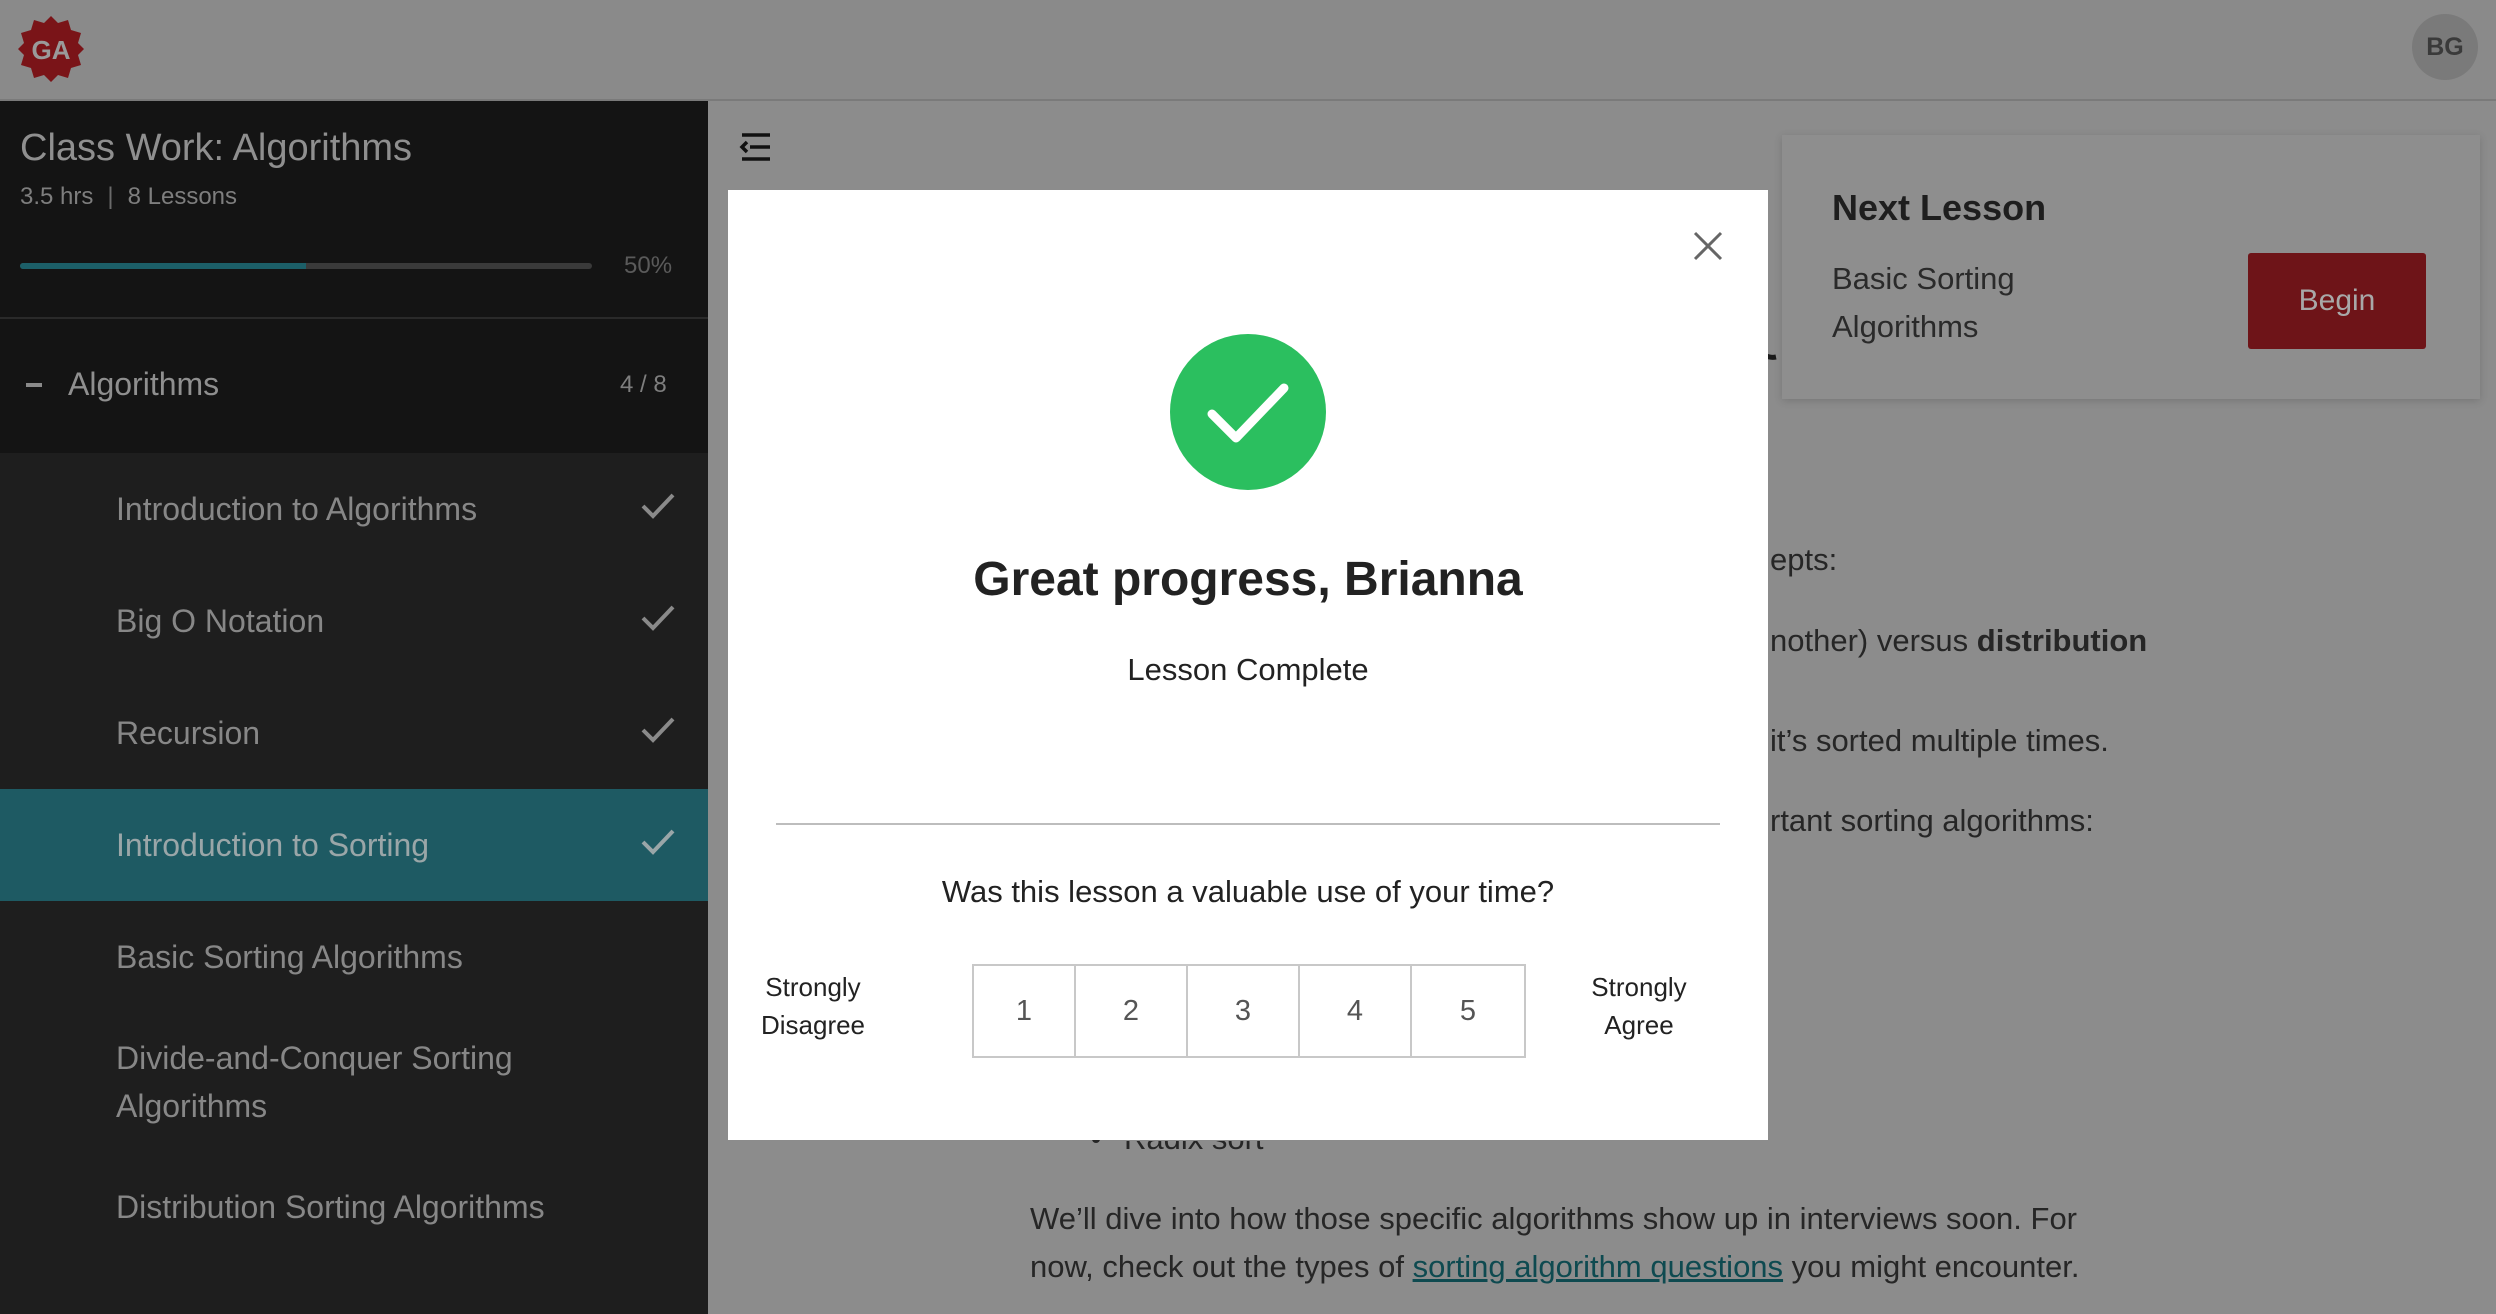 The height and width of the screenshot is (1314, 2496). Describe the element at coordinates (1468, 1011) in the screenshot. I see `rating-5-button: 5` at that location.